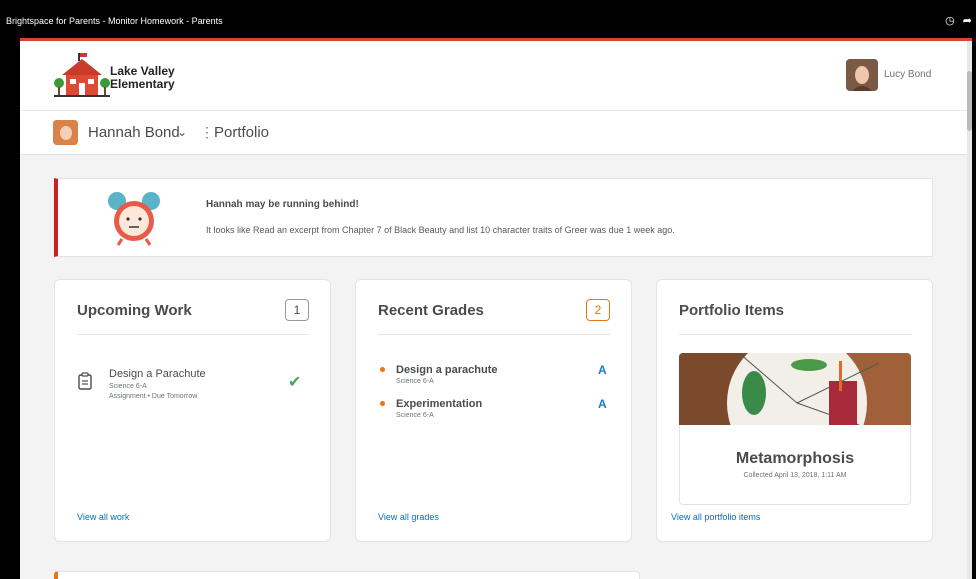  What do you see at coordinates (732, 310) in the screenshot?
I see `card-title: Portfolio Items` at bounding box center [732, 310].